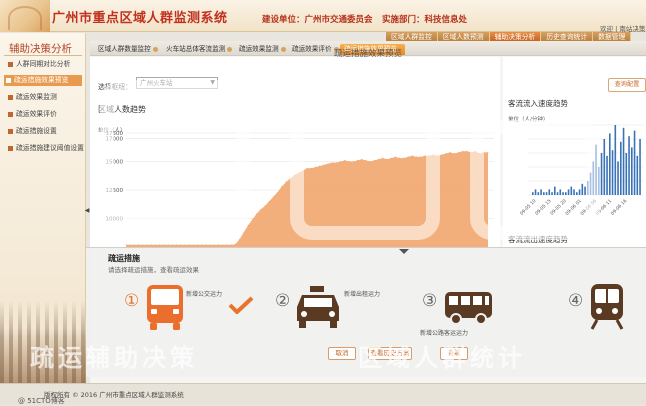 The image size is (646, 406). Describe the element at coordinates (538, 103) in the screenshot. I see `inflow-chart-title: 客流流入速度趋势` at that location.